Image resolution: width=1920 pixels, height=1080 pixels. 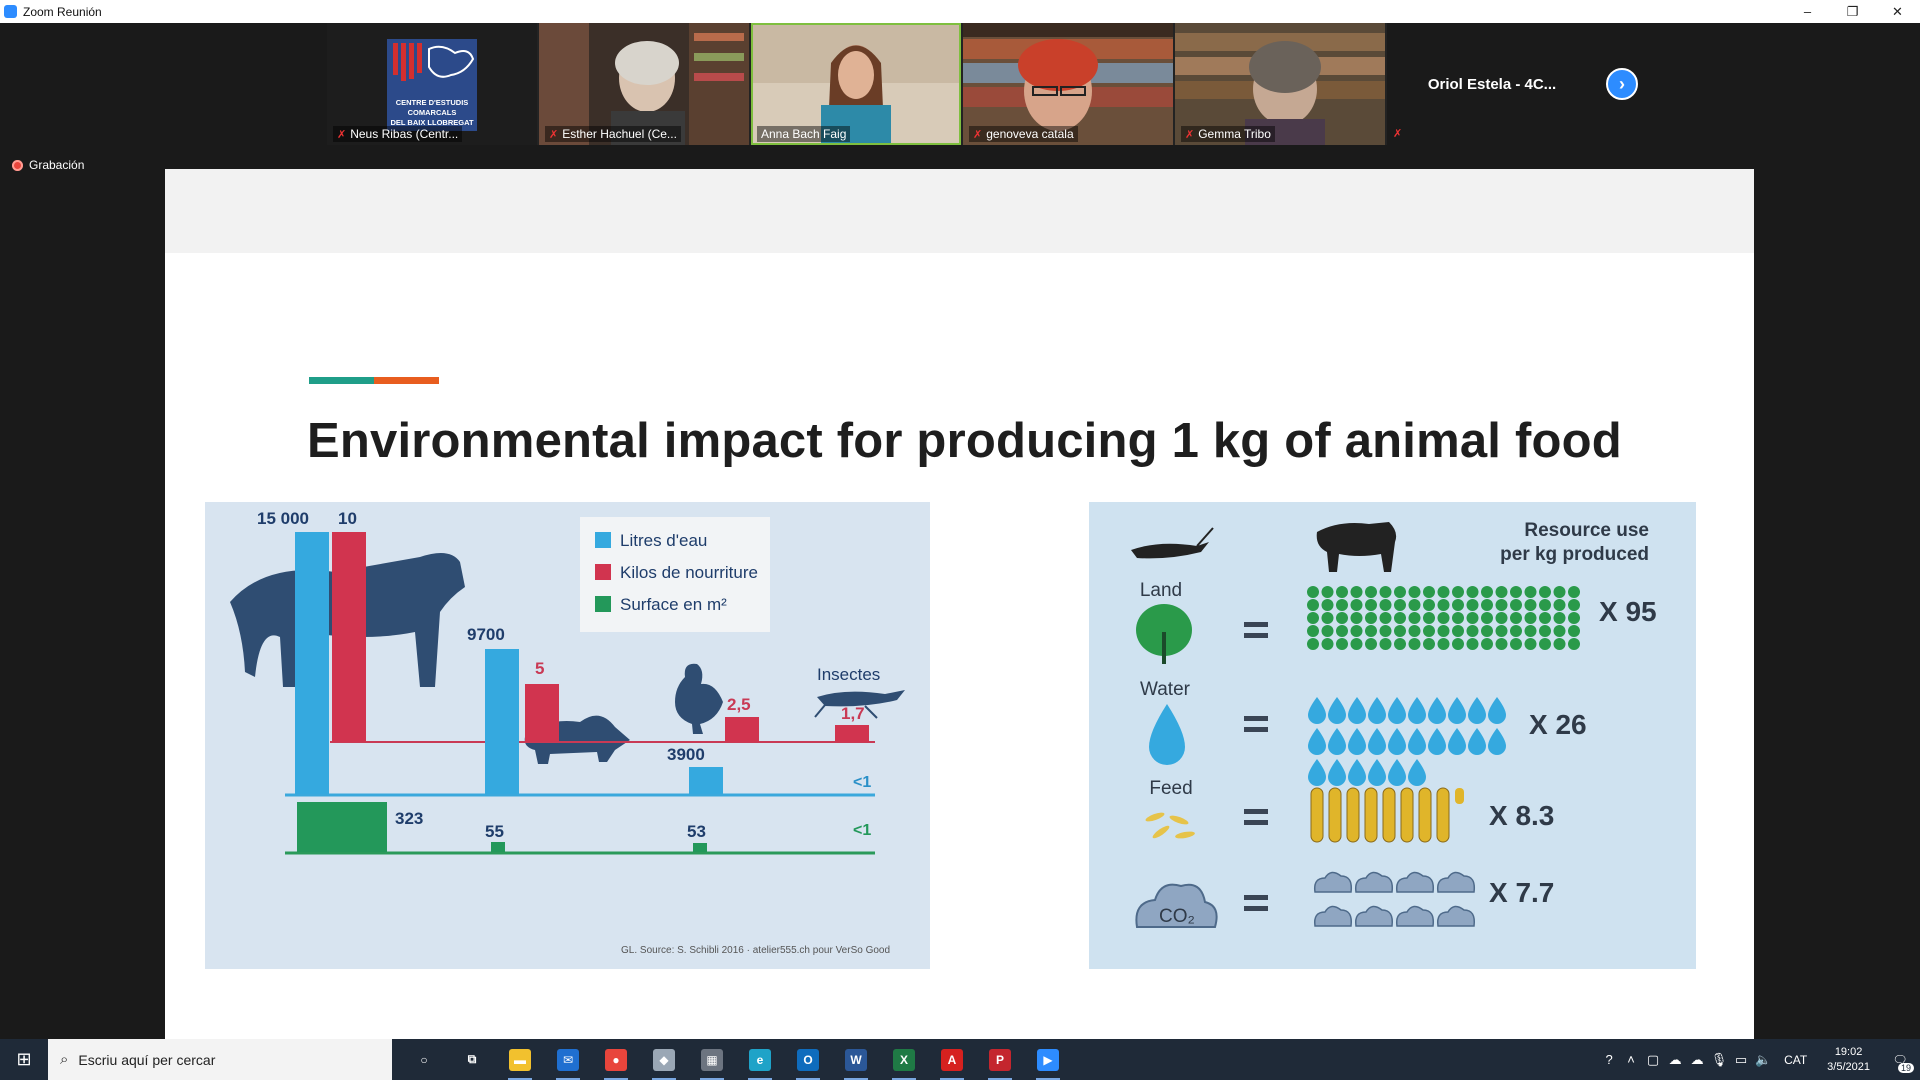 I want to click on legend-label: Litres d'eau, so click(x=663, y=540).